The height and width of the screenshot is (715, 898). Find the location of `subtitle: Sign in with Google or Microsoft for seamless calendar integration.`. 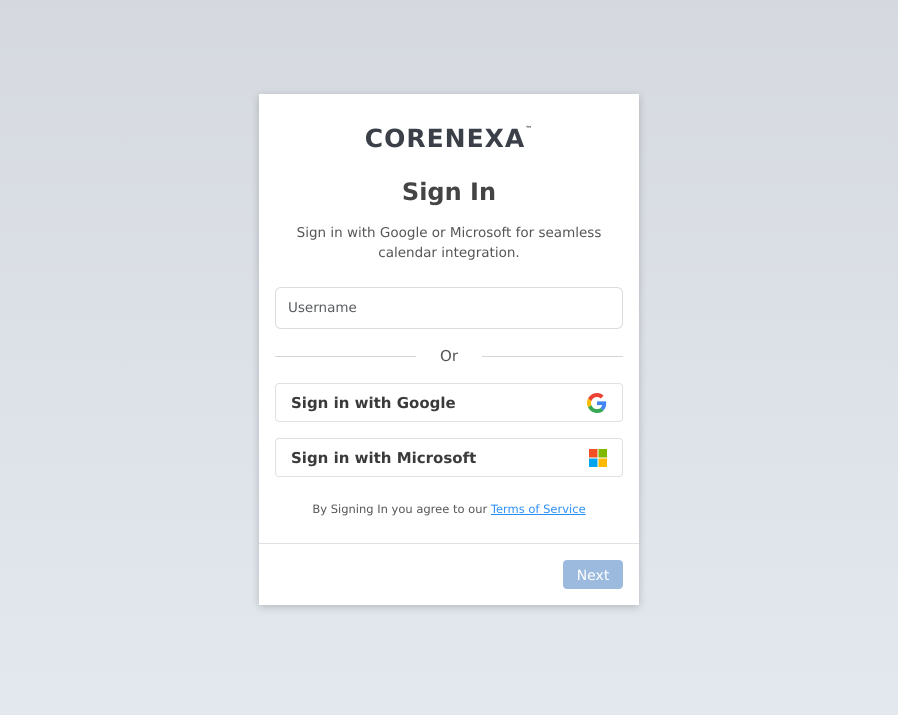

subtitle: Sign in with Google or Microsoft for seamless calendar integration. is located at coordinates (449, 243).